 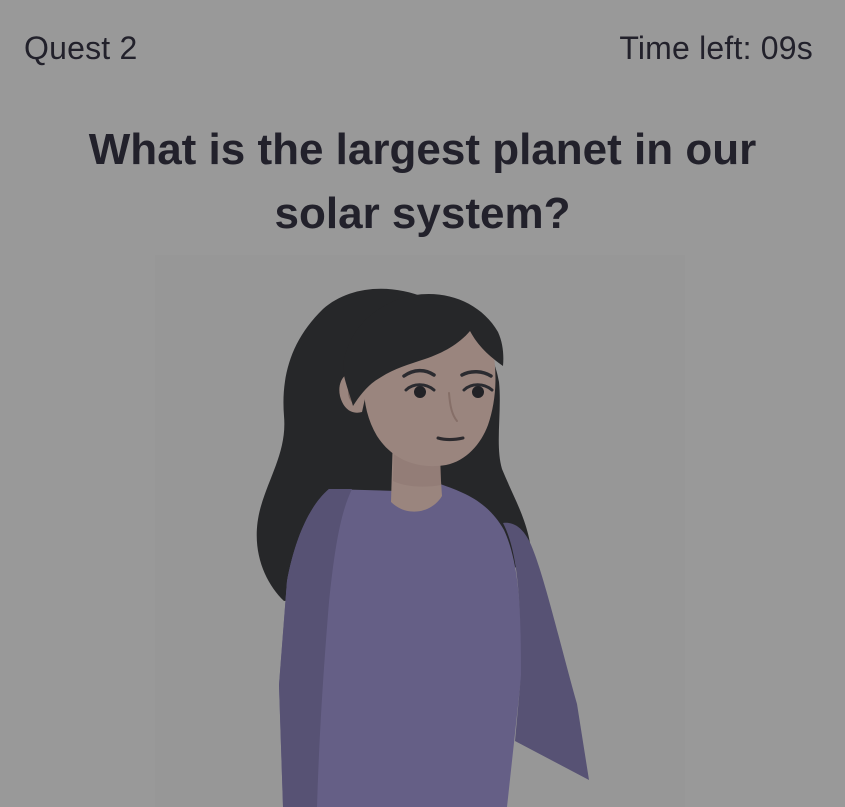 I want to click on game-header: Quest 2 Time left: 09s, so click(x=422, y=50).